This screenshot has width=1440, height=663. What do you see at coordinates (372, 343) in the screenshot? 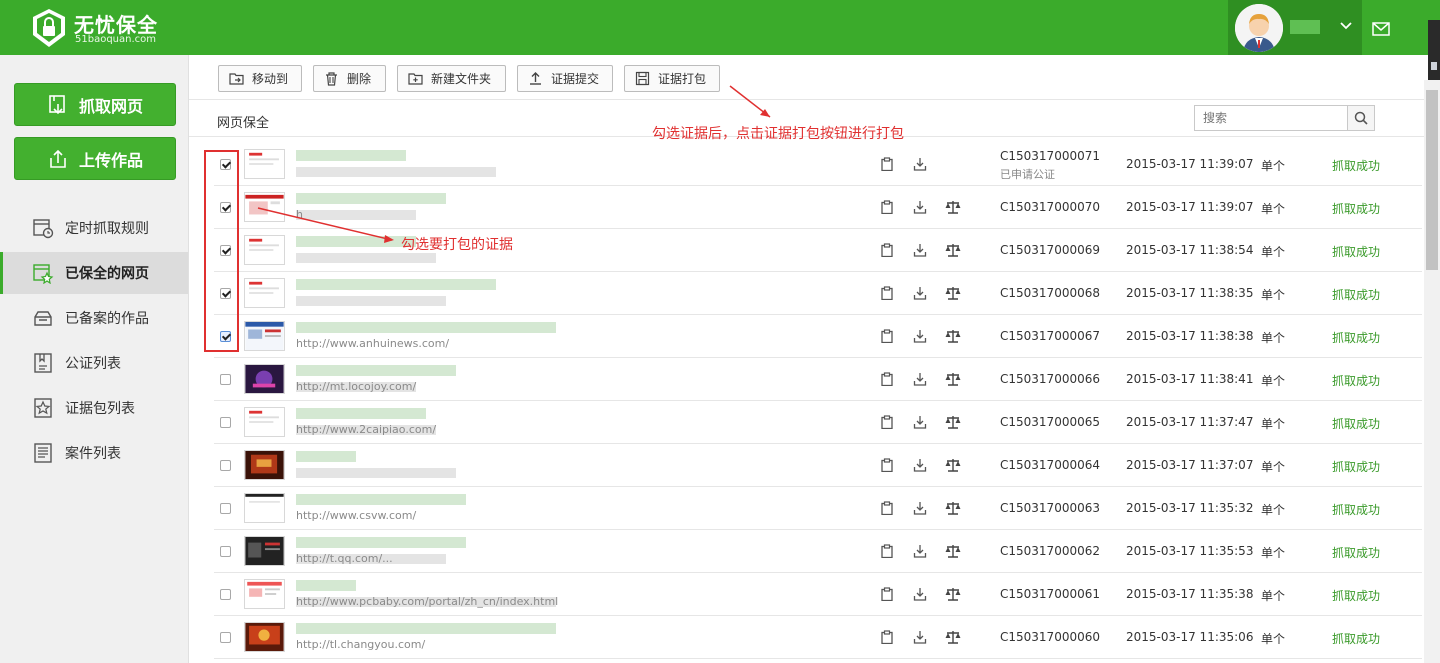
I see `row-url: http://www.anhuinews.com/` at bounding box center [372, 343].